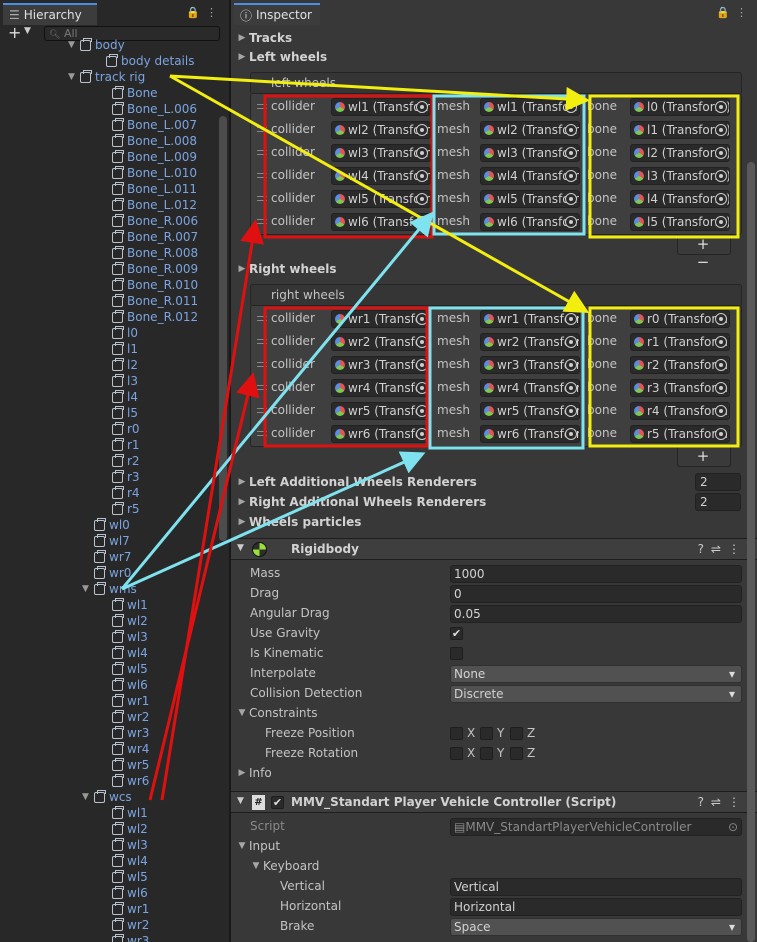 This screenshot has height=942, width=757. Describe the element at coordinates (120, 445) in the screenshot. I see `hierarchy-item: r1` at that location.